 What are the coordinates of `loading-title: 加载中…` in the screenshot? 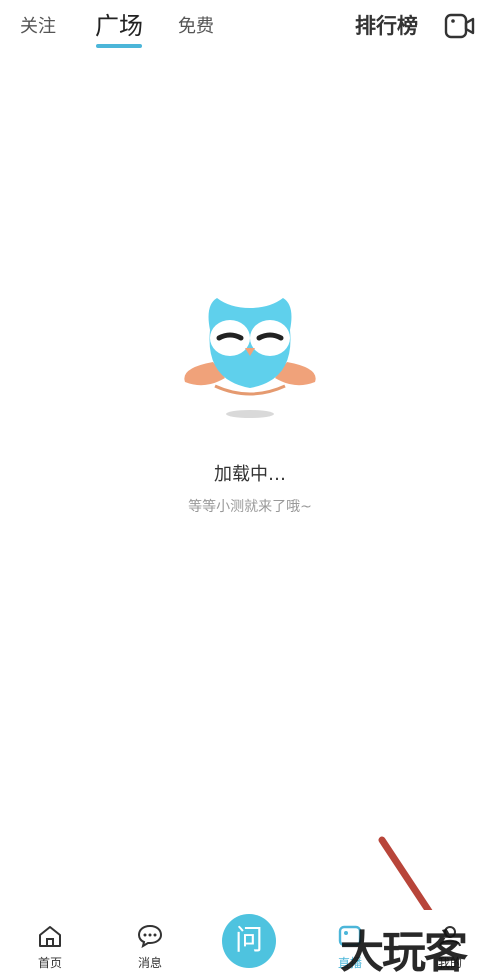 It's located at (250, 474).